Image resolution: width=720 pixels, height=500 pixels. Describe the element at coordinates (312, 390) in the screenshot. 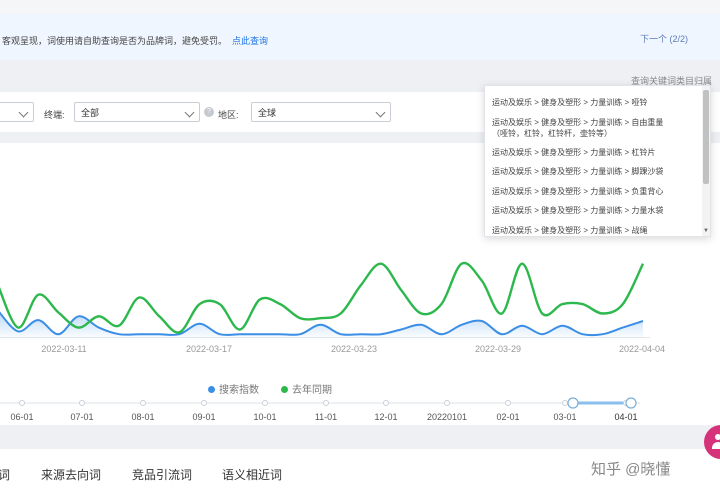

I see `legend-label: 去年同期` at that location.